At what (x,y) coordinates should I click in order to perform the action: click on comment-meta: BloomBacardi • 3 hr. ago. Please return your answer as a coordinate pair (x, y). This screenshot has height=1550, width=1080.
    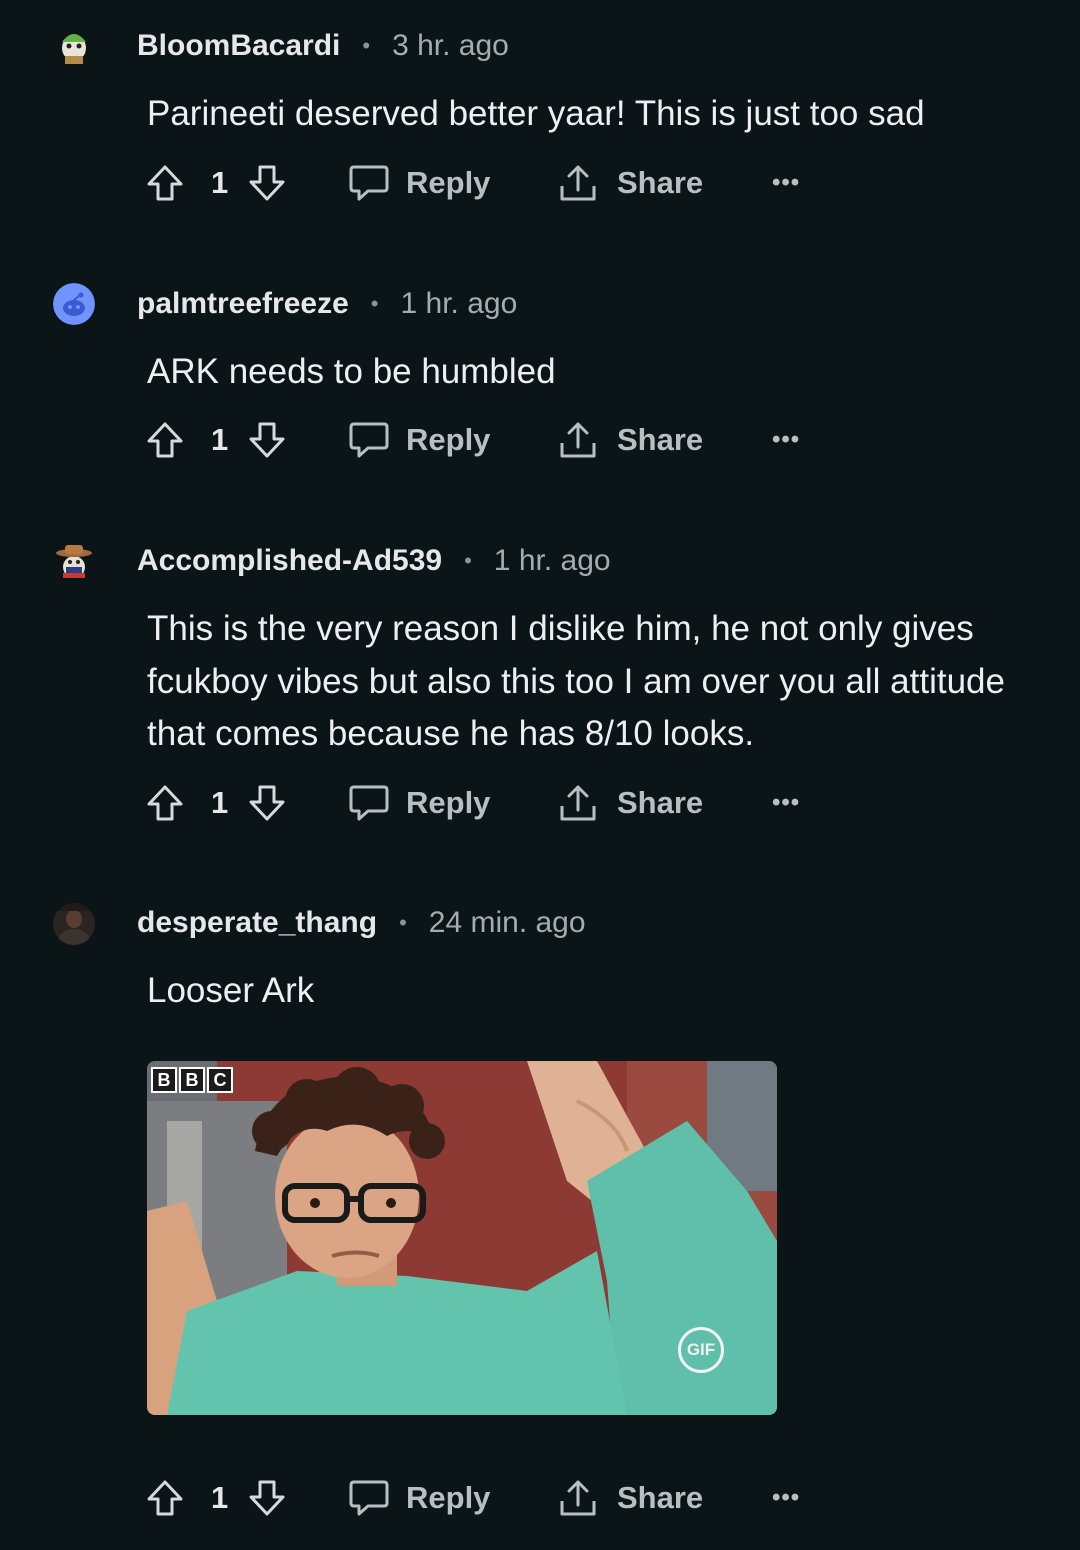
    Looking at the image, I should click on (323, 46).